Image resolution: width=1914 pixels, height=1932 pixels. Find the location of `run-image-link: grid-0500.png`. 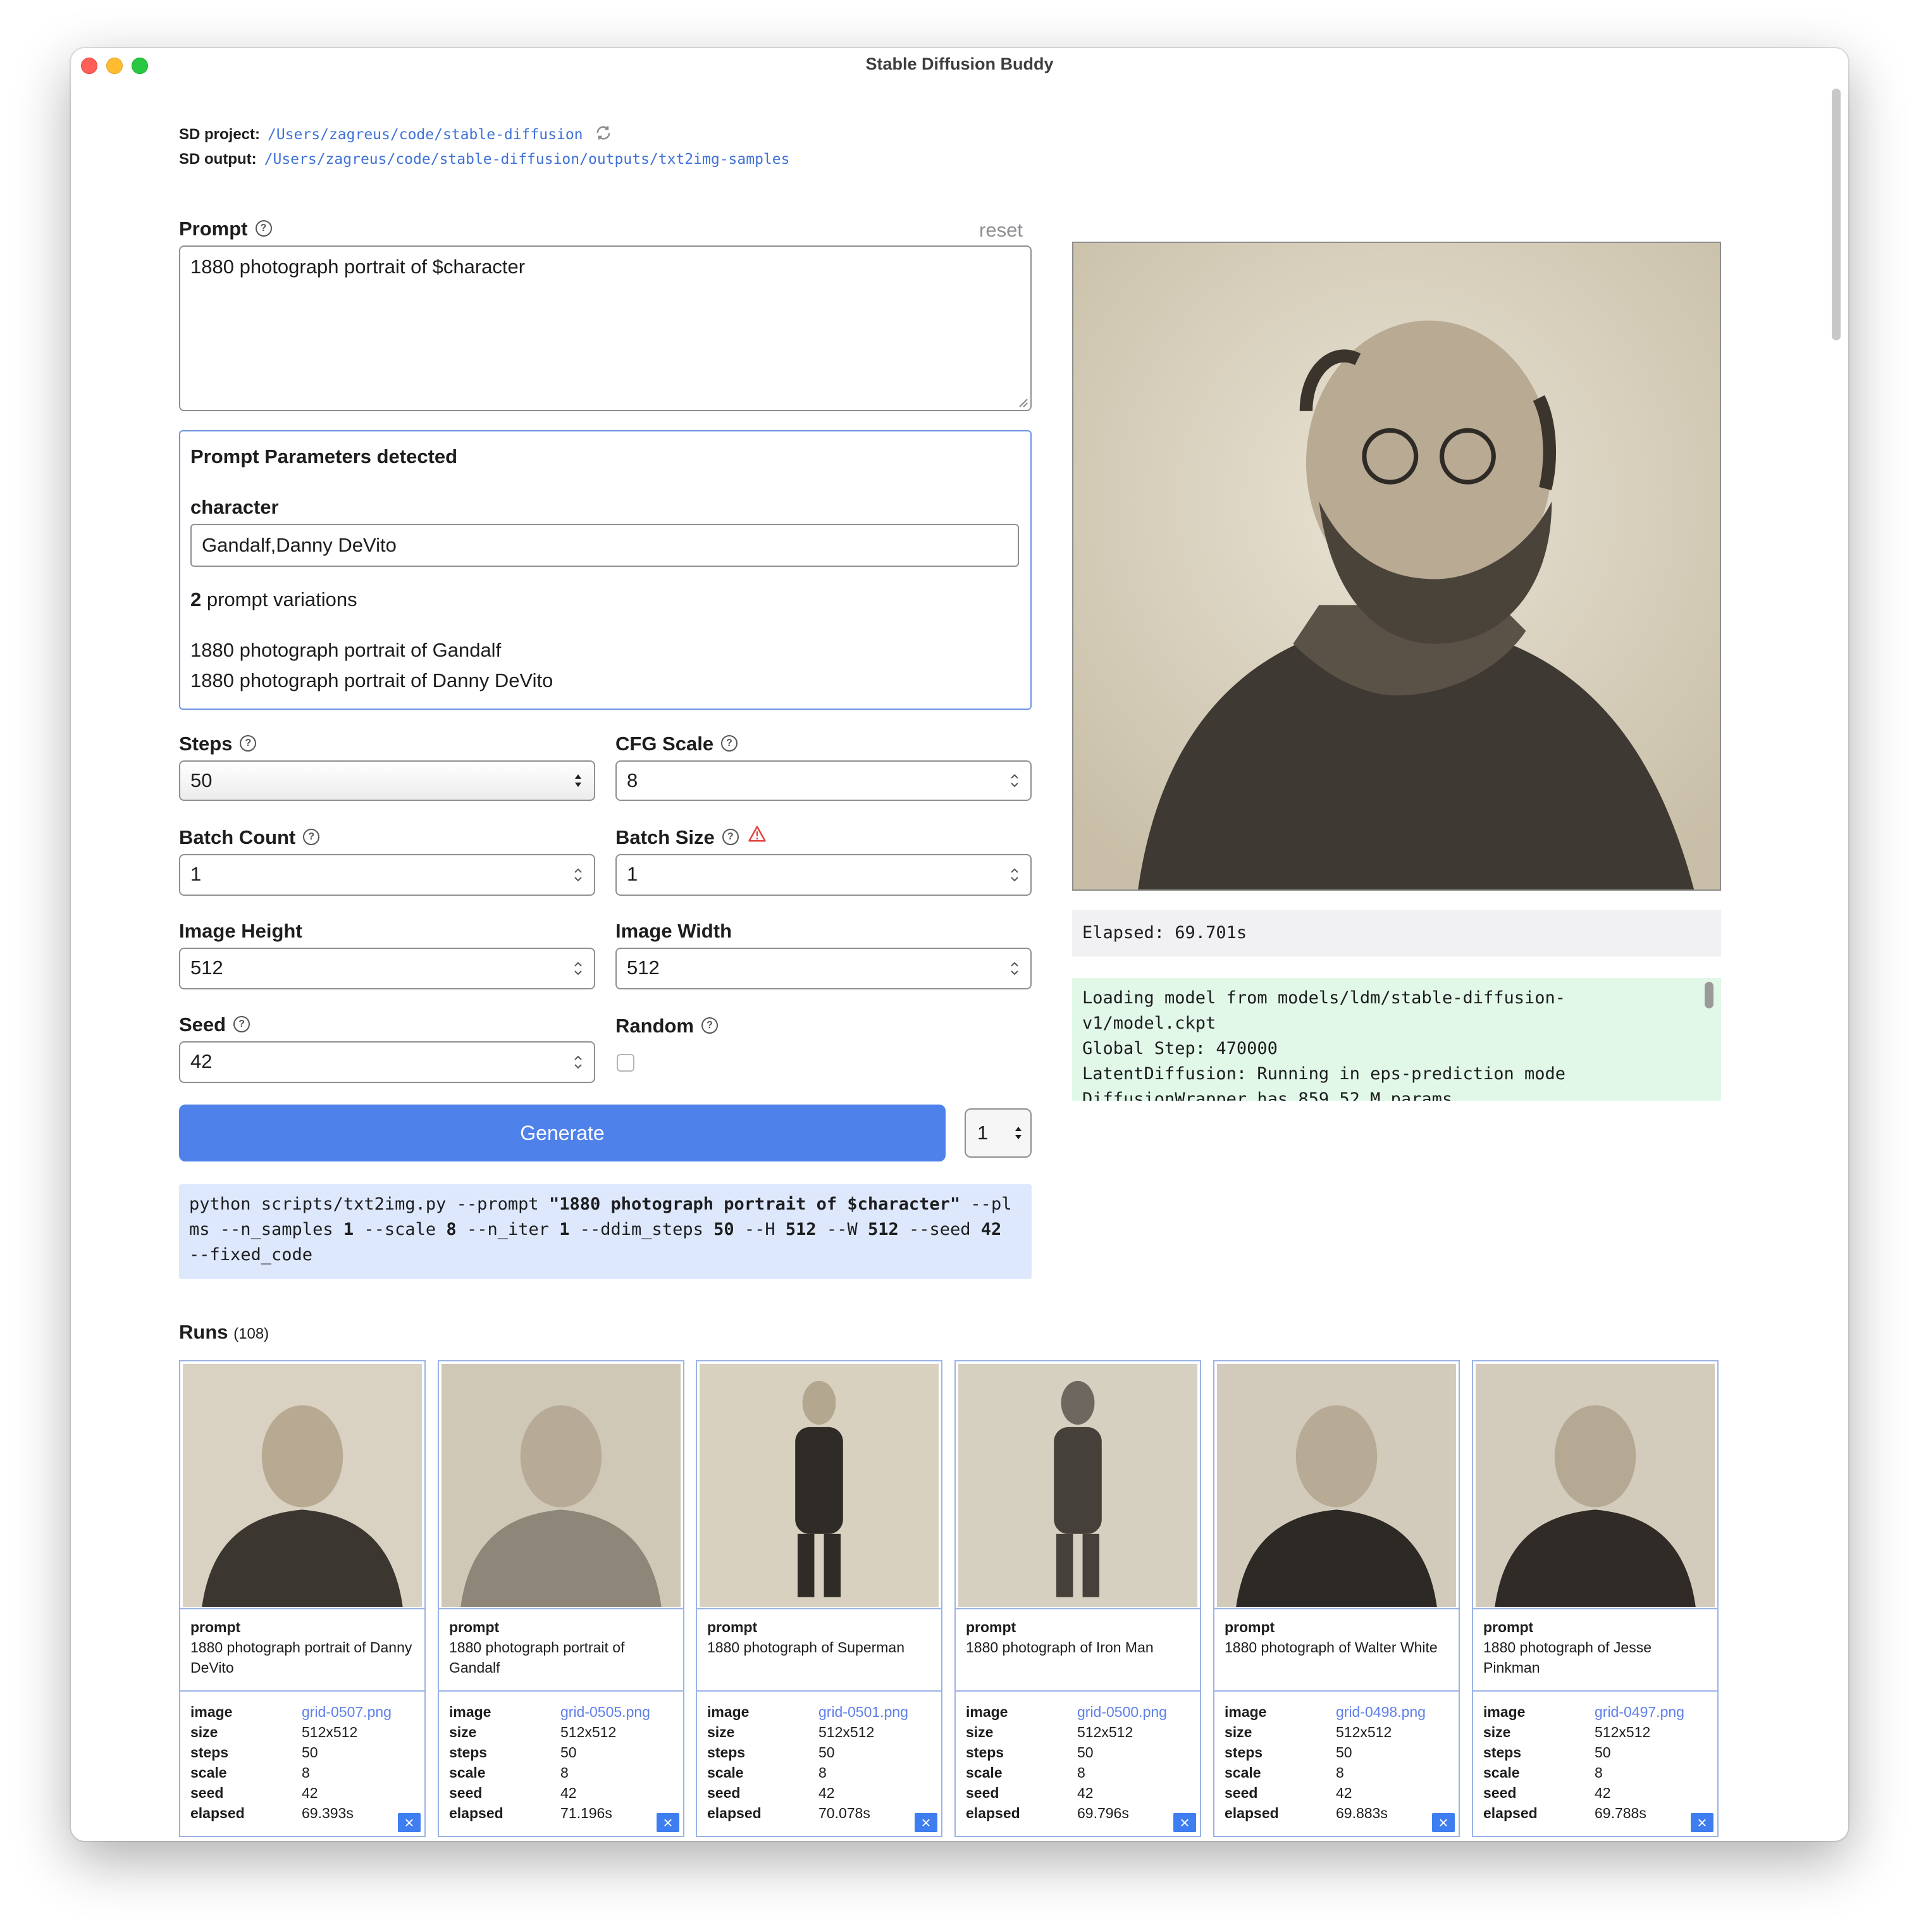

run-image-link: grid-0500.png is located at coordinates (1122, 1712).